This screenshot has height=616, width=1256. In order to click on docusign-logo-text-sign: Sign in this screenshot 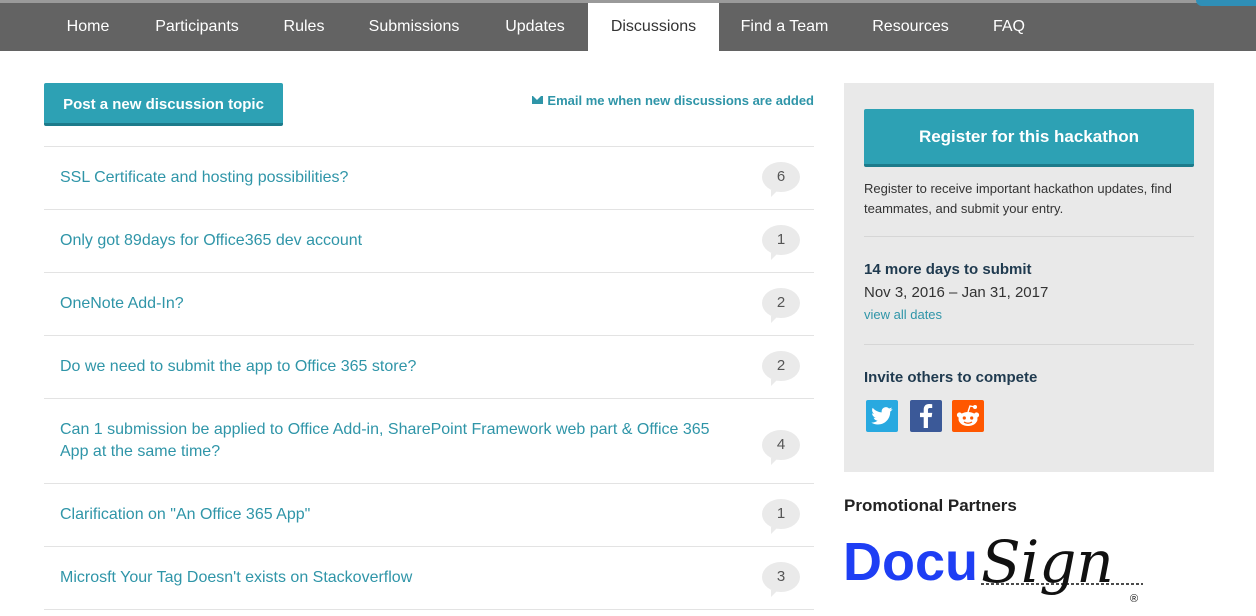, I will do `click(1047, 562)`.